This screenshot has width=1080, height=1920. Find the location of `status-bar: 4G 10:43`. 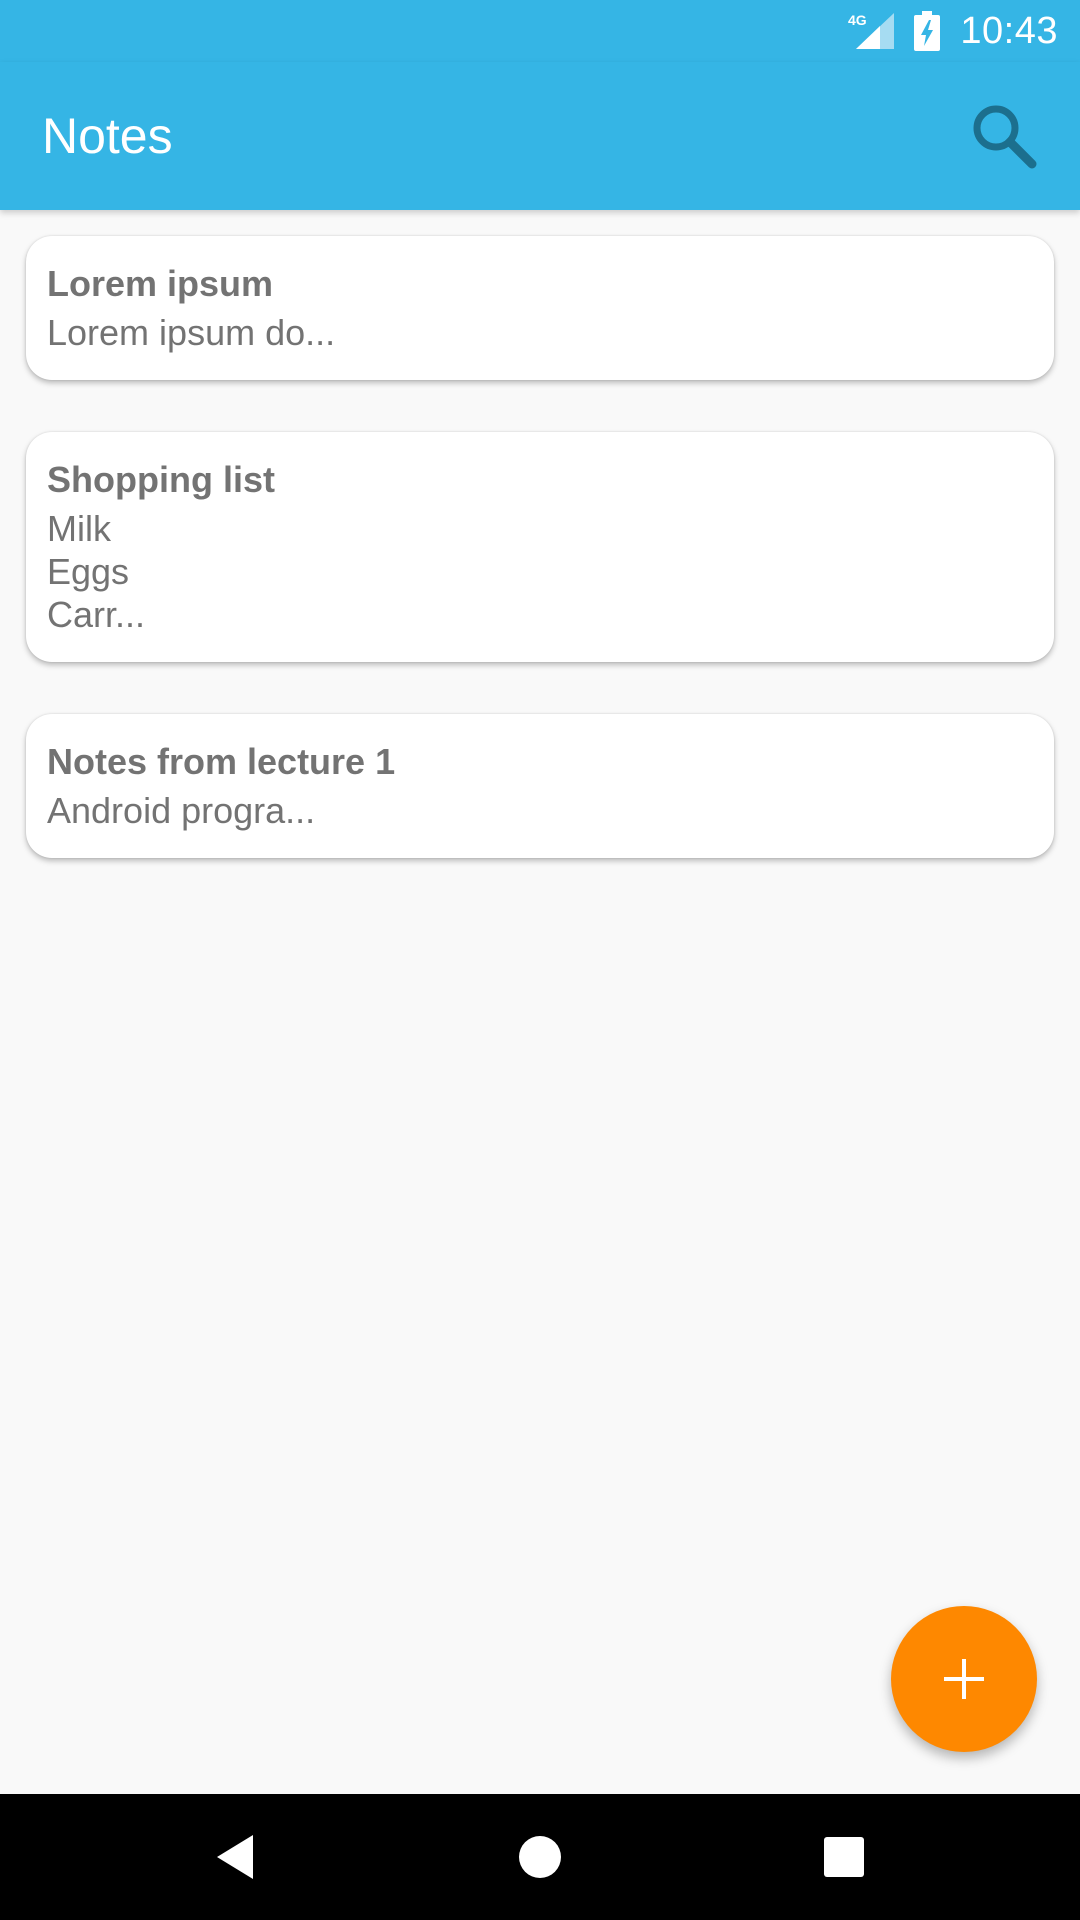

status-bar: 4G 10:43 is located at coordinates (540, 31).